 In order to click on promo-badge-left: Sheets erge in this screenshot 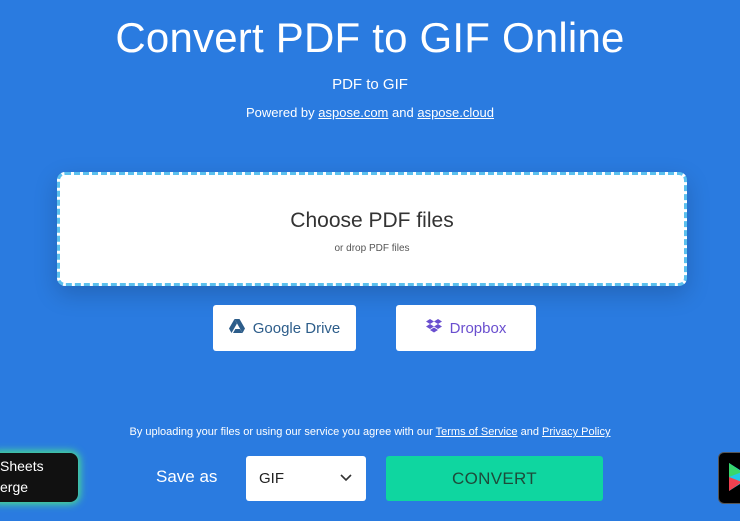, I will do `click(39, 477)`.